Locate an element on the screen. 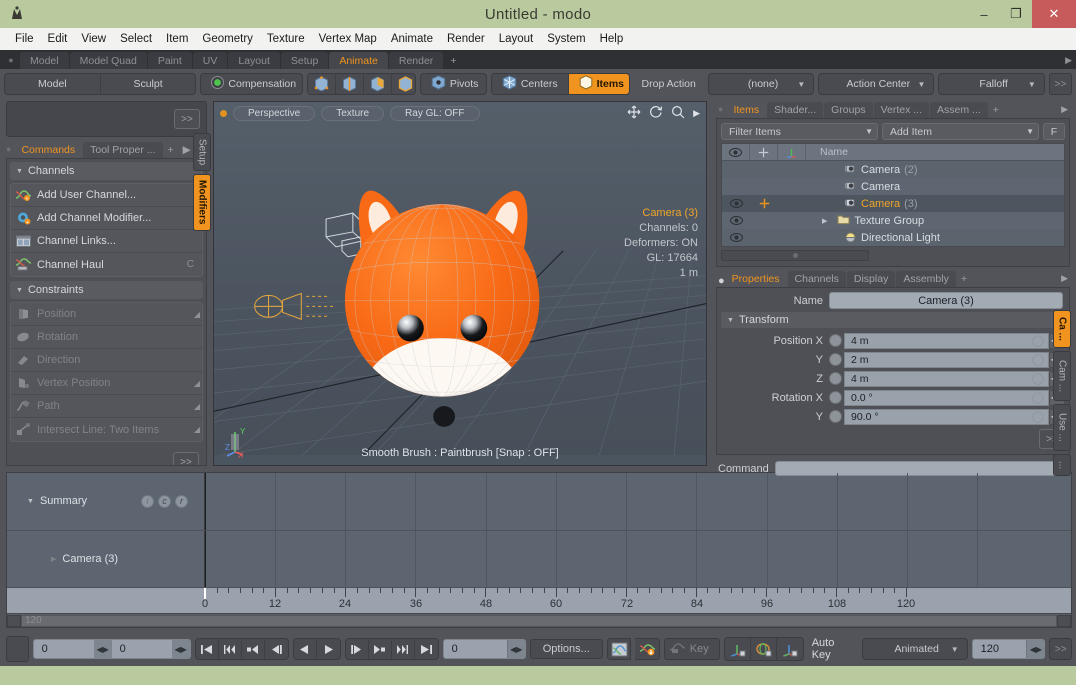 This screenshot has width=1076, height=685. next-key-icon is located at coordinates (380, 649).